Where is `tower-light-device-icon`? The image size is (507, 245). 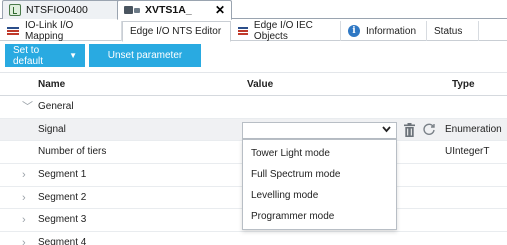
tower-light-device-icon is located at coordinates (132, 10).